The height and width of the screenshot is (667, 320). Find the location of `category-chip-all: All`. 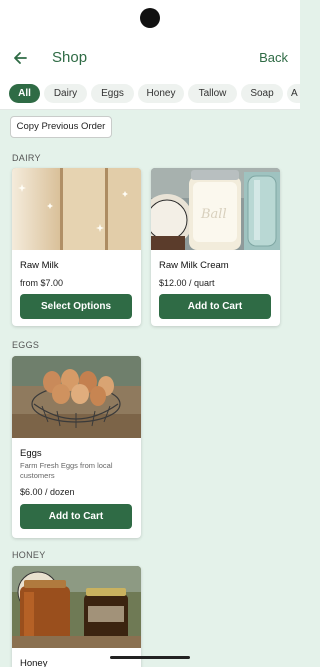

category-chip-all: All is located at coordinates (24, 93).